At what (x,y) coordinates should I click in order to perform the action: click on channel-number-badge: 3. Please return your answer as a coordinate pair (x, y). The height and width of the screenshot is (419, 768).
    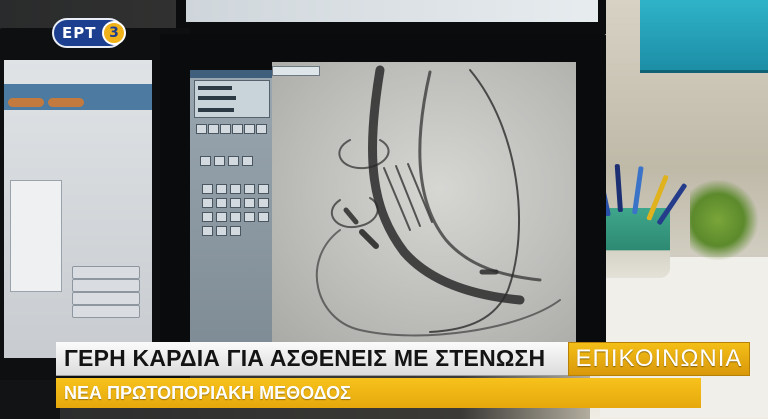
    Looking at the image, I should click on (114, 33).